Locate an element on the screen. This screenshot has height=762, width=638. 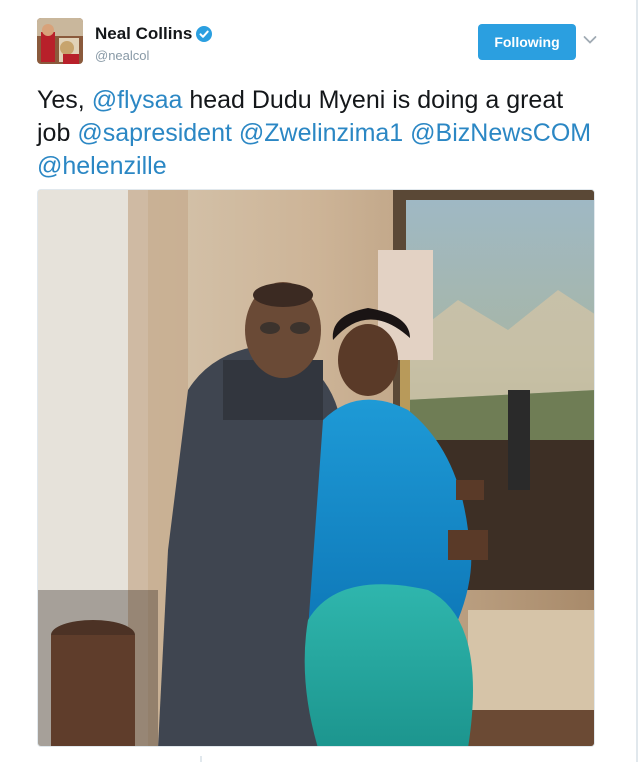
author-handle: @nealcol is located at coordinates (122, 55).